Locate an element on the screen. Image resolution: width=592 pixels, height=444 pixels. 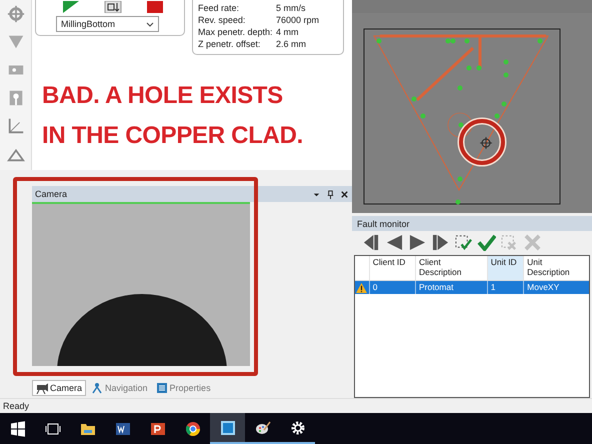
panel-tab: Properties is located at coordinates (183, 388).